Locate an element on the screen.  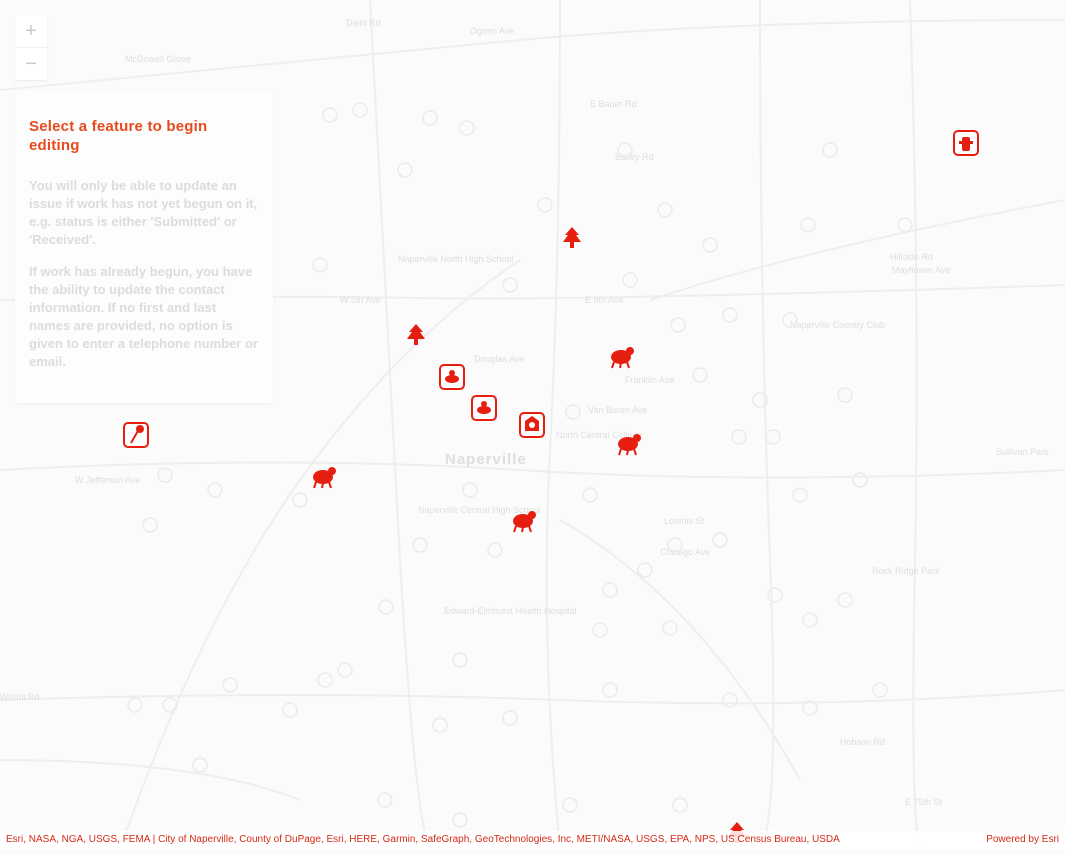
place-label: McDowell Grove is located at coordinates (158, 59).